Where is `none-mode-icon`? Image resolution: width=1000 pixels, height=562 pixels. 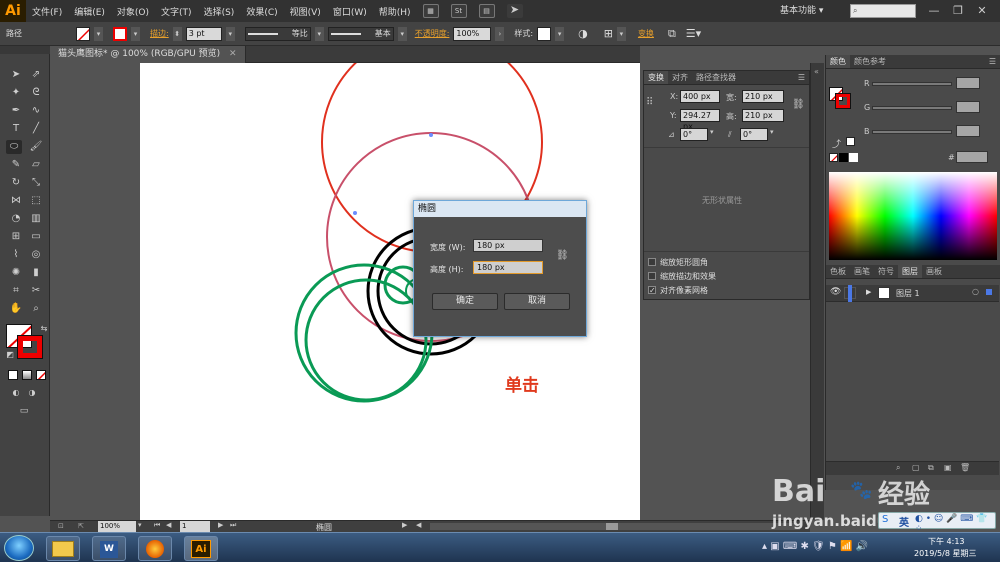
none-mode-icon is located at coordinates (41, 375).